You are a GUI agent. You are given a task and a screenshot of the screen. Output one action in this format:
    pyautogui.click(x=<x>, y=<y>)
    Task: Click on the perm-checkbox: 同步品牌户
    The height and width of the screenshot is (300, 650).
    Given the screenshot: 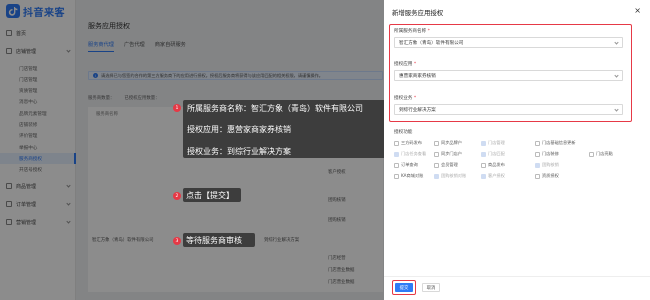 What is the action you would take?
    pyautogui.click(x=448, y=143)
    